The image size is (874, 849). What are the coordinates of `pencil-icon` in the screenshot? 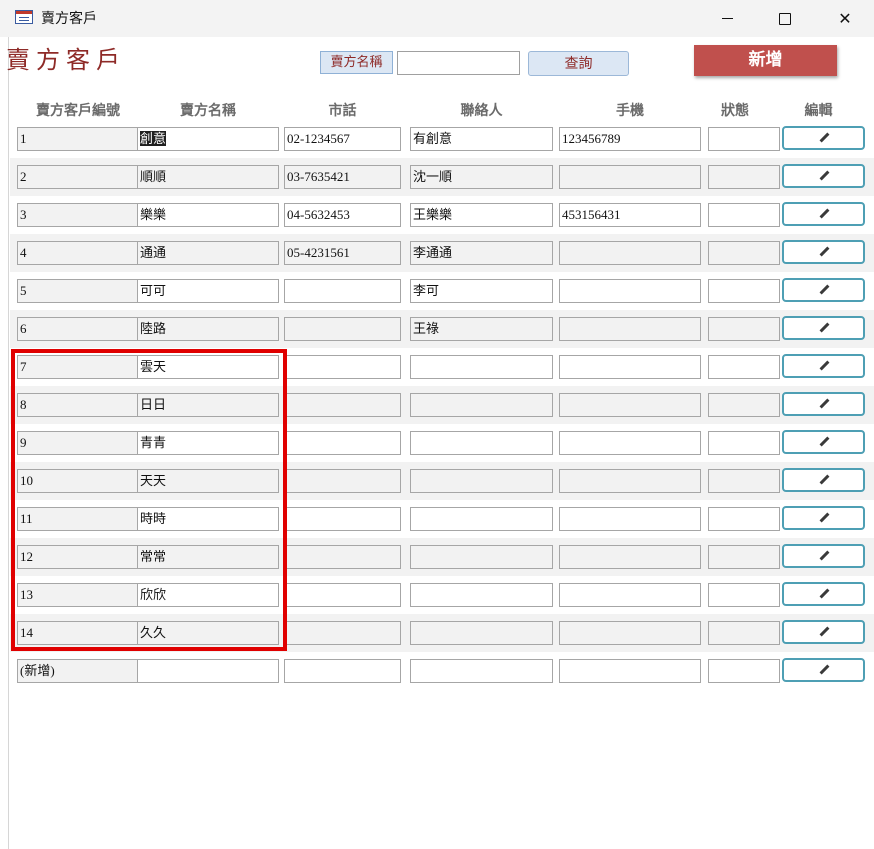 It's located at (824, 556).